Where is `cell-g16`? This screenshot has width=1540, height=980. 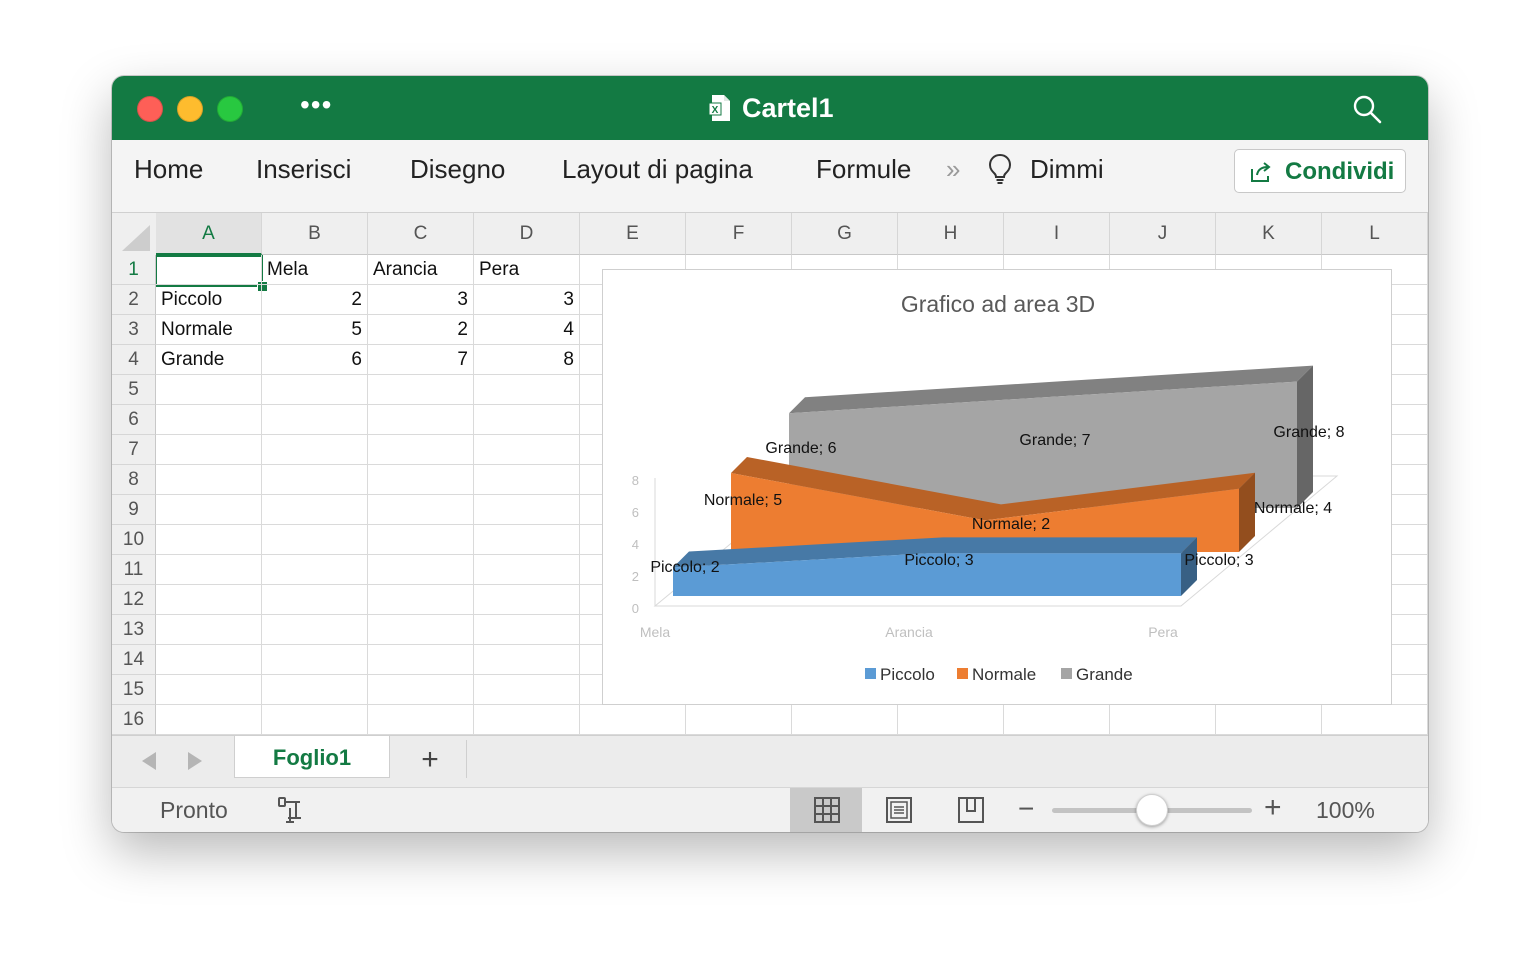 cell-g16 is located at coordinates (845, 720).